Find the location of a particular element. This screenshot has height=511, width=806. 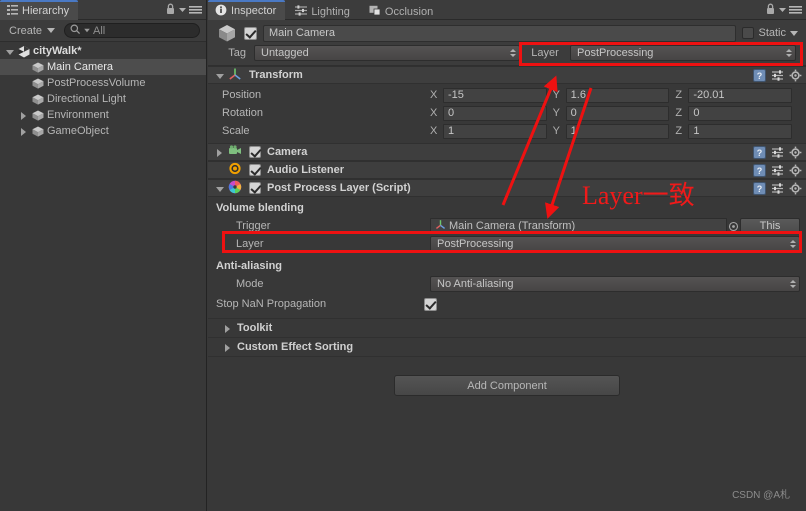

post-process-row-stop-nan: Stop NaN Propagation is located at coordinates (507, 304).